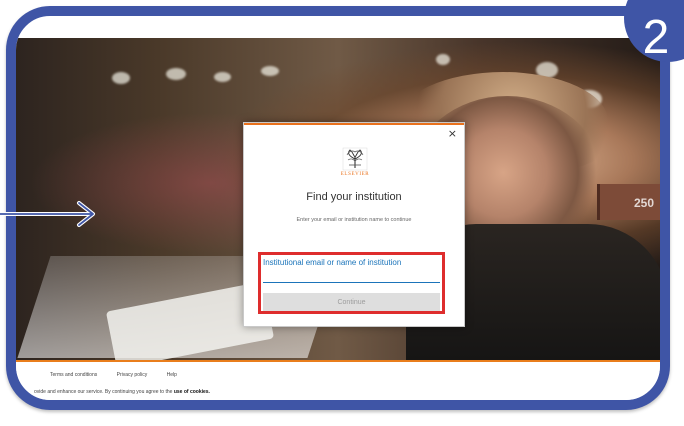 Image resolution: width=684 pixels, height=426 pixels. Describe the element at coordinates (355, 174) in the screenshot. I see `elsevier-logo-text: ELSEVIER` at that location.